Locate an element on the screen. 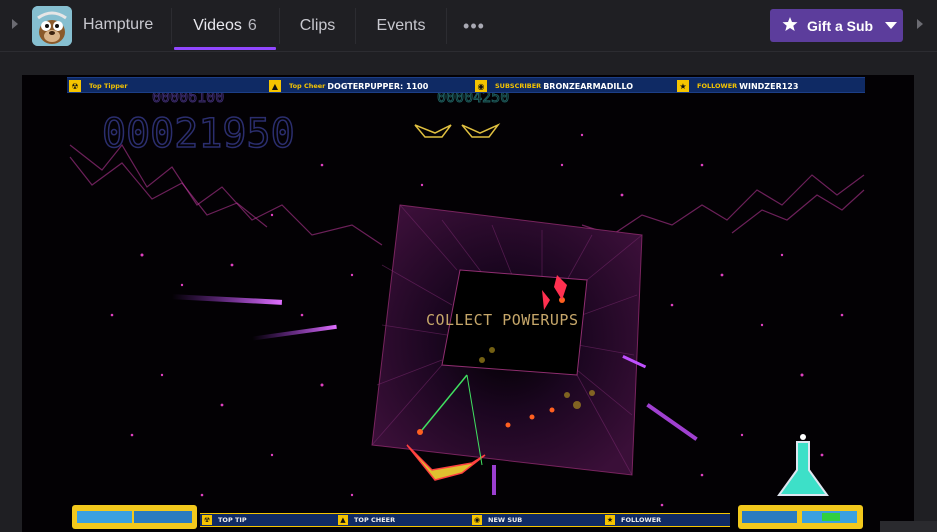  chevron-down-icon is located at coordinates (891, 25).